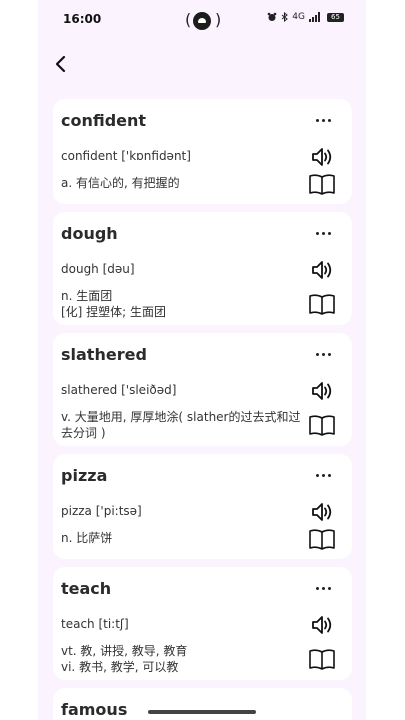 This screenshot has height=720, width=405. I want to click on bluetooth-icon, so click(285, 17).